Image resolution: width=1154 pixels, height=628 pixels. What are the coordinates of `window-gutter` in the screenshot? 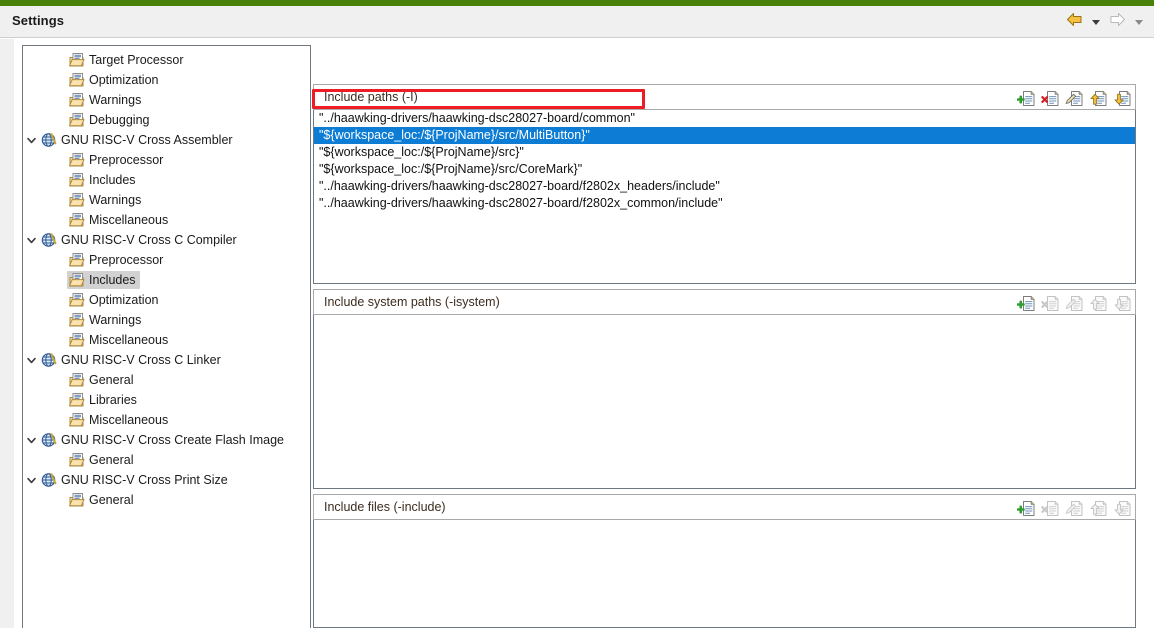 It's located at (7, 333).